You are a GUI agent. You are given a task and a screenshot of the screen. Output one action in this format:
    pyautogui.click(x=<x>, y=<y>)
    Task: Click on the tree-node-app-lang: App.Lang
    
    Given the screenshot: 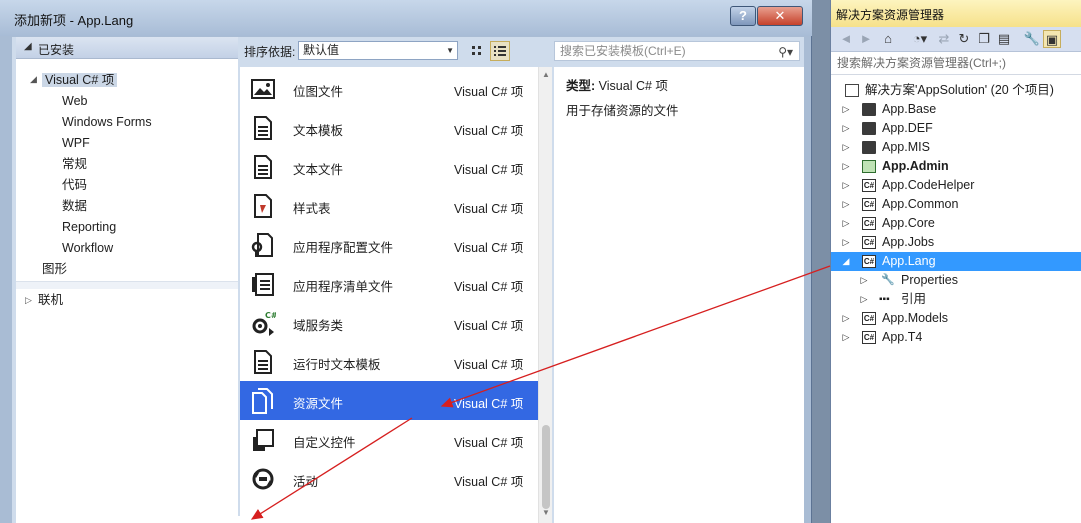 What is the action you would take?
    pyautogui.click(x=909, y=261)
    